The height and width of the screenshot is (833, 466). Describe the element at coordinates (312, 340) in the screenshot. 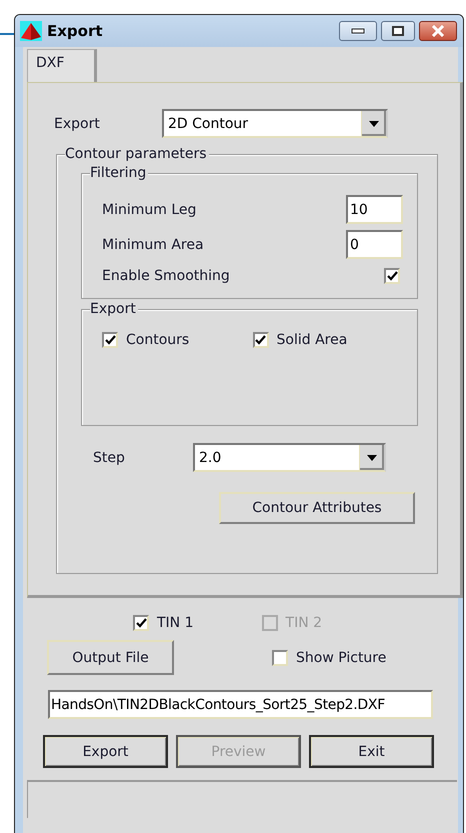

I see `checkbox-label: Solid Area` at that location.